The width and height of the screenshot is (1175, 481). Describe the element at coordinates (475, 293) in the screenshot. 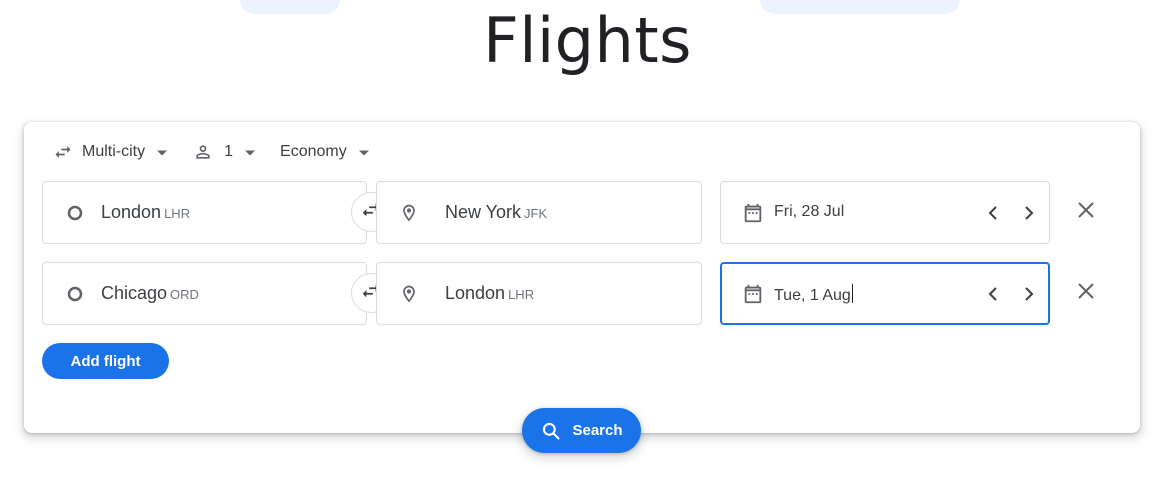

I see `destination-city: London` at that location.